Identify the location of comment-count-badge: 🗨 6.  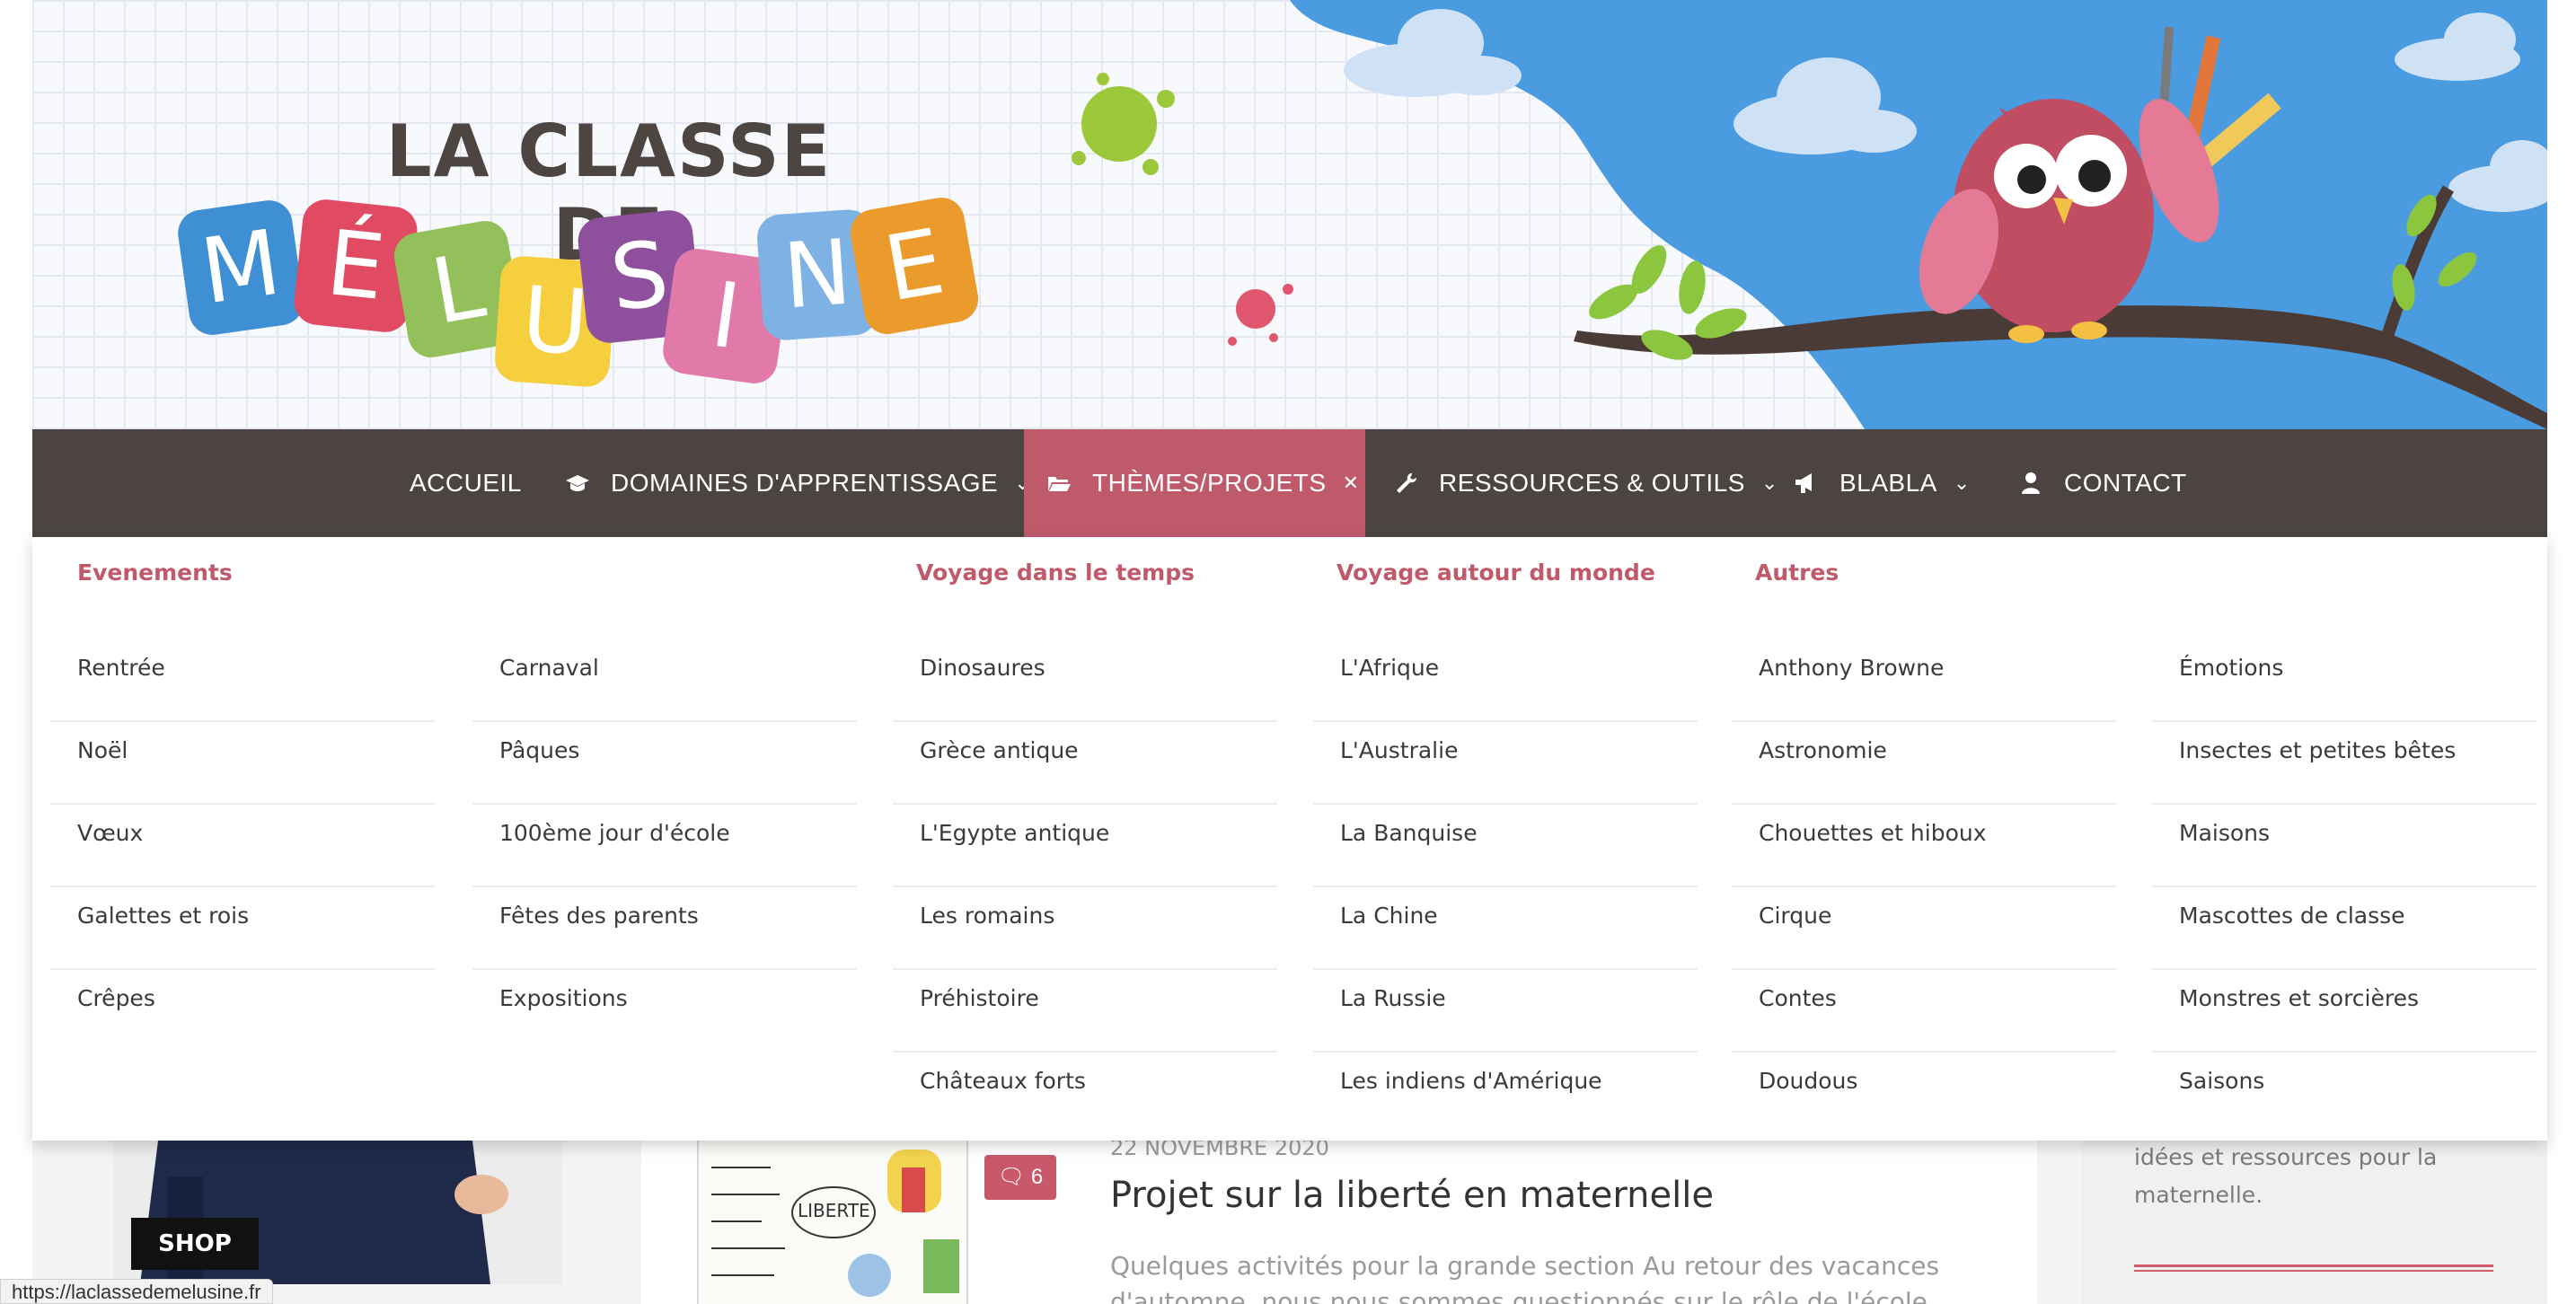
(1020, 1177).